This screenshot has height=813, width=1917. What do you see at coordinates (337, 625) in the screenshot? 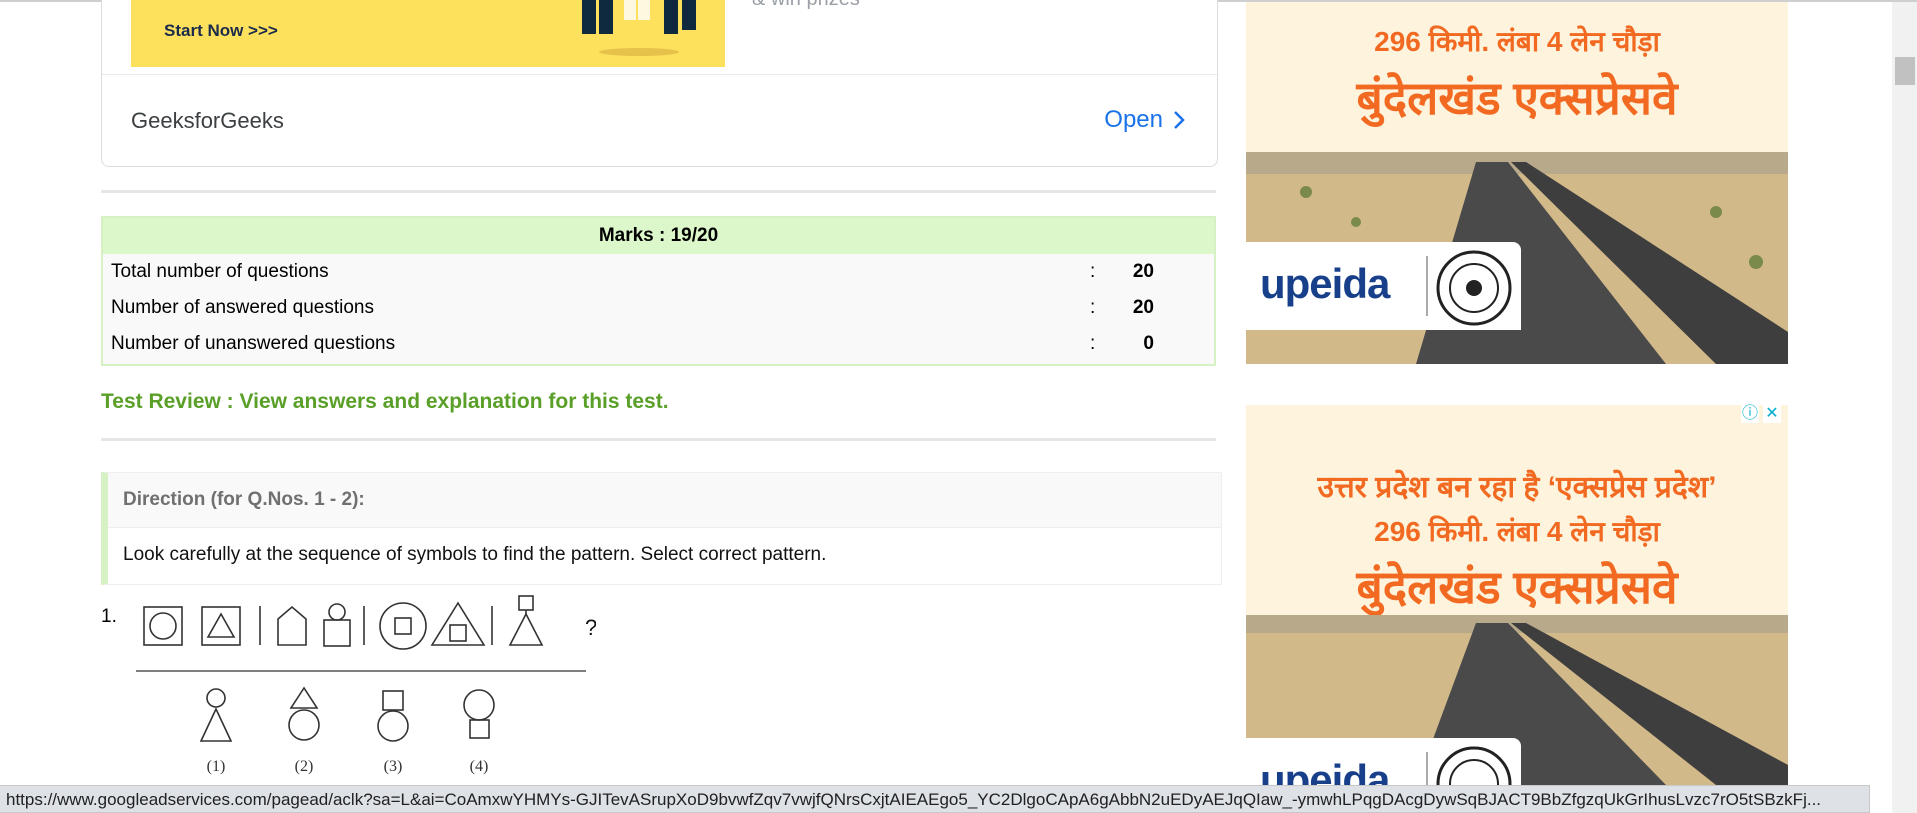
I see `figure-circle-on-square` at bounding box center [337, 625].